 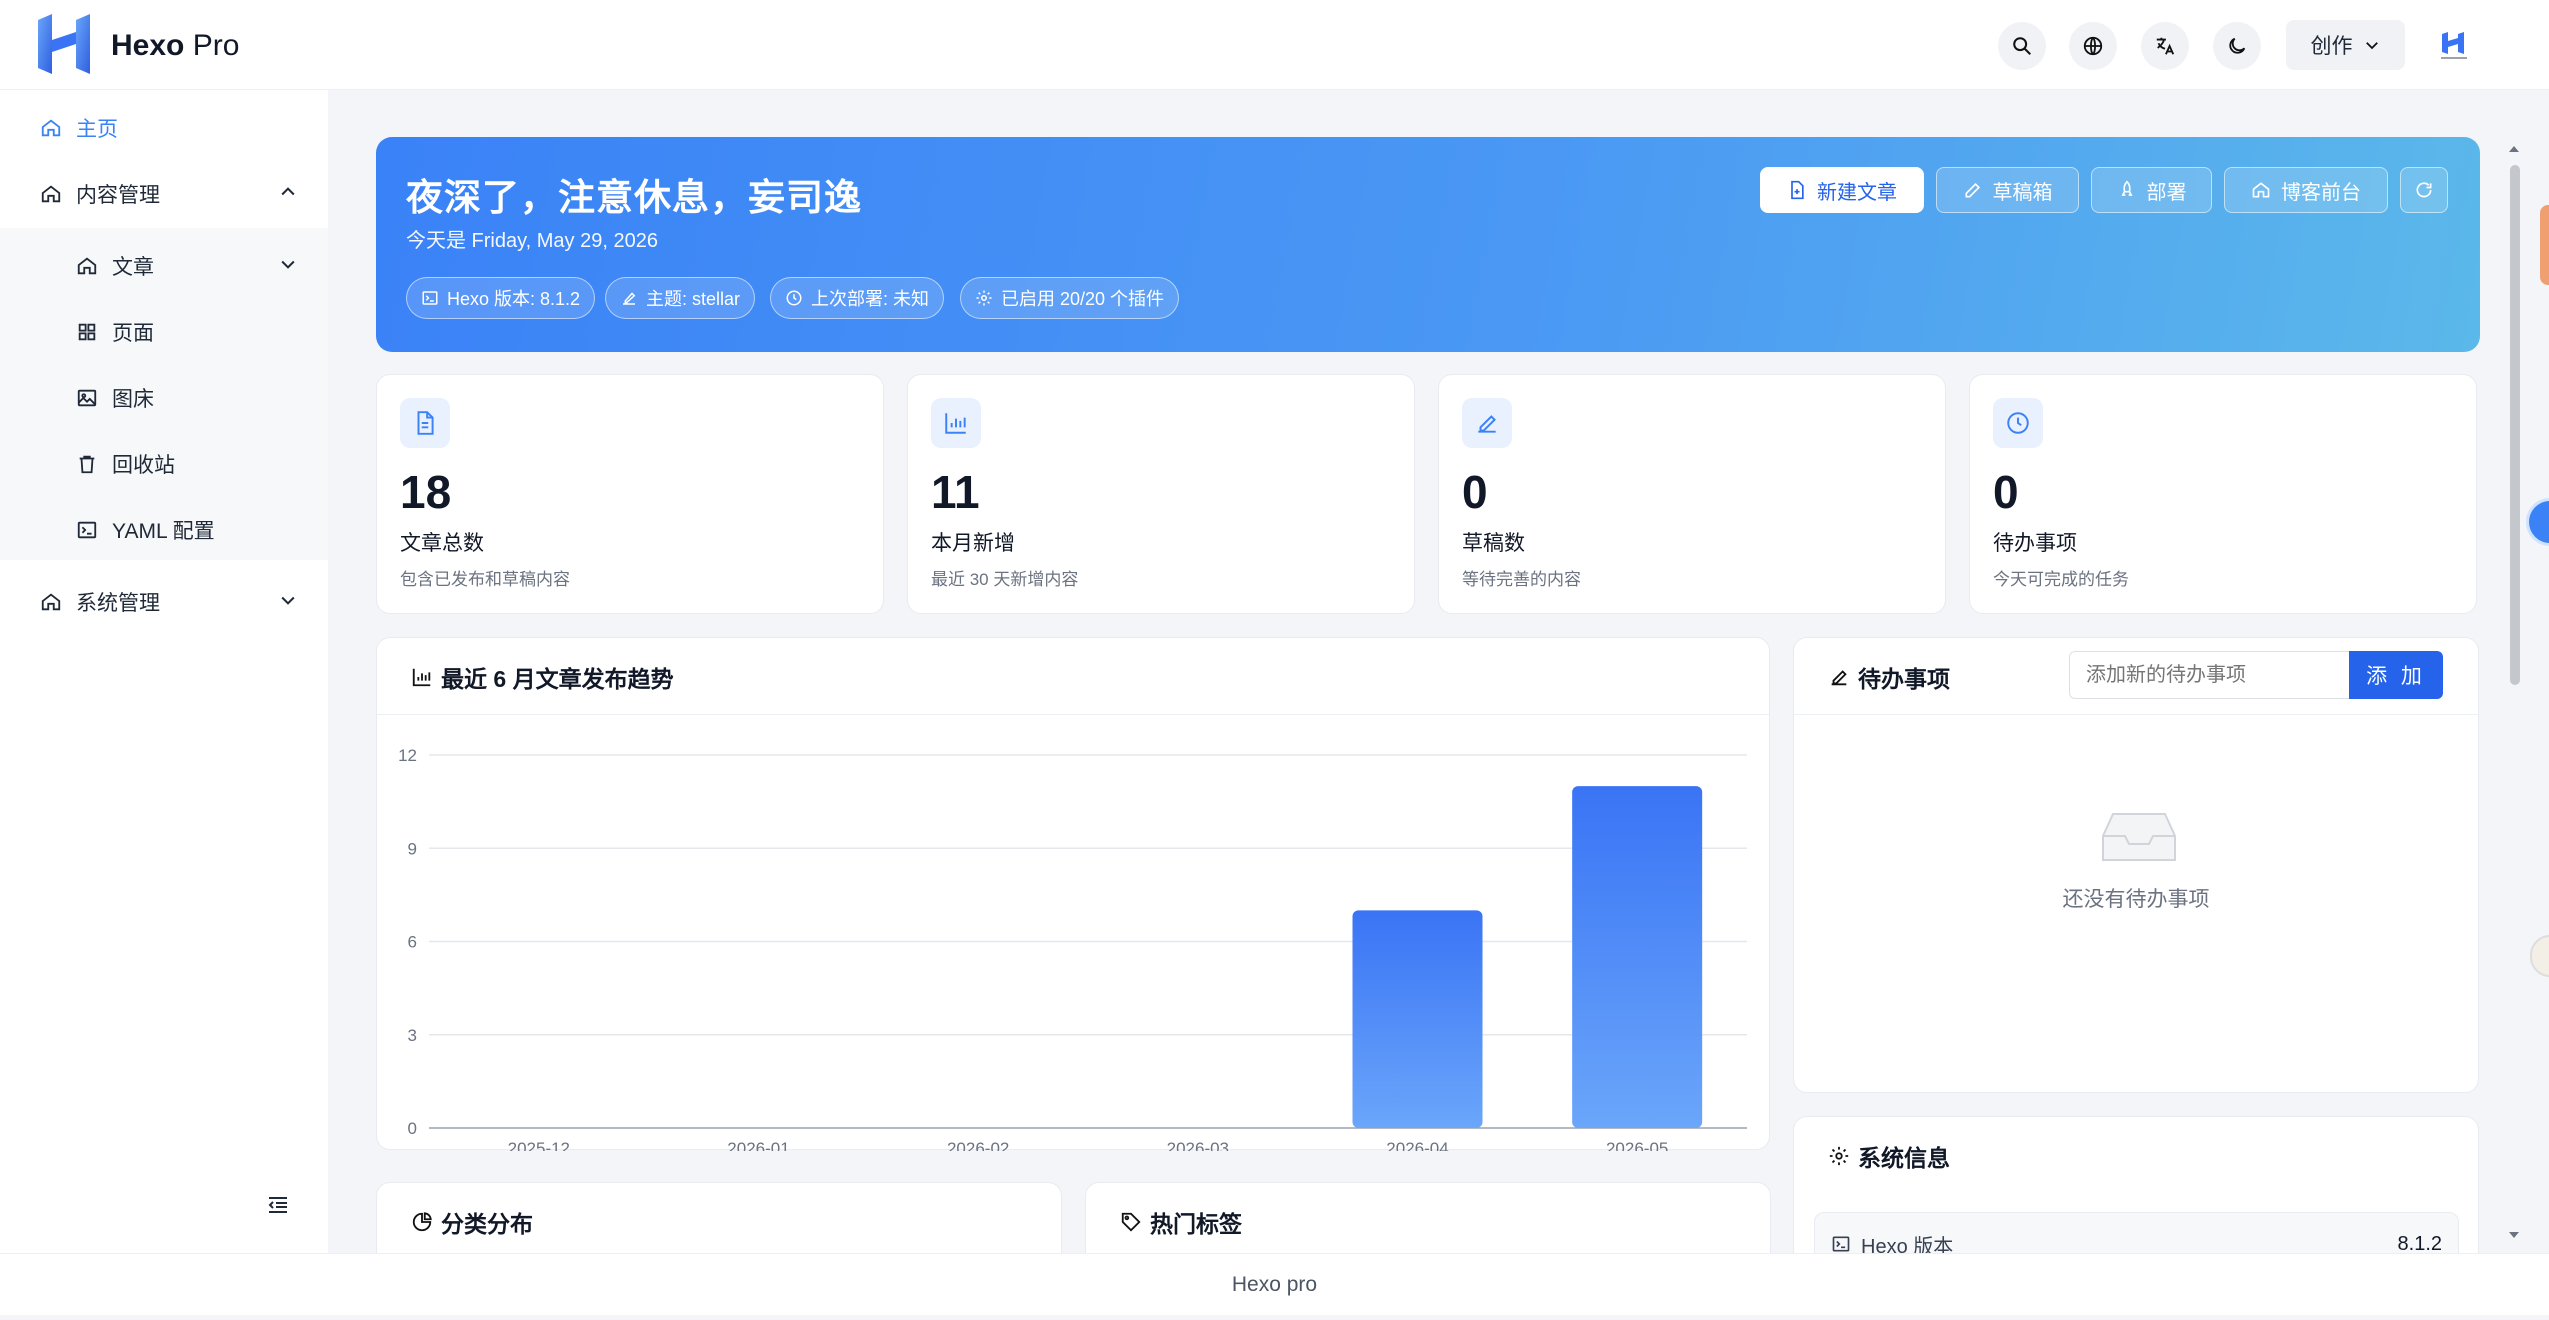 What do you see at coordinates (2126, 188) in the screenshot?
I see `rocket-icon` at bounding box center [2126, 188].